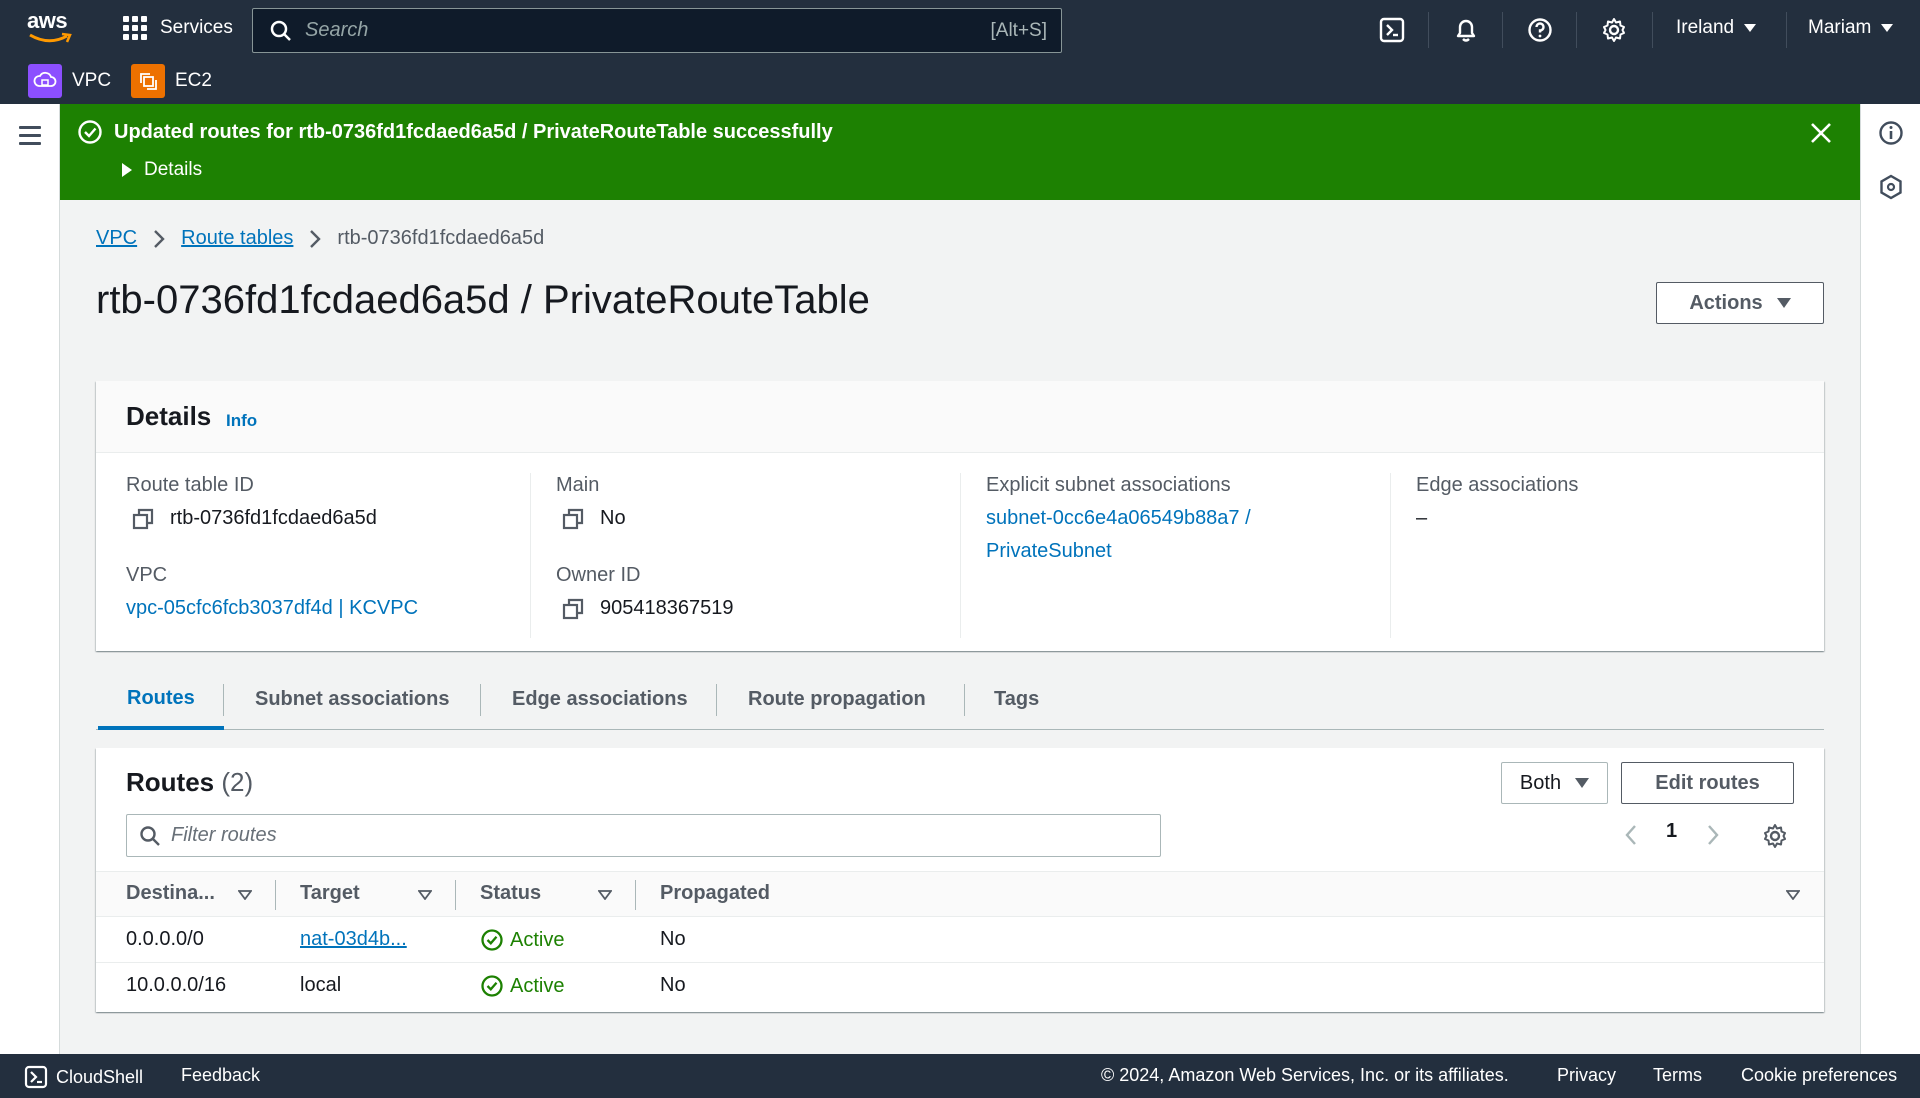 The image size is (1920, 1098). Describe the element at coordinates (1783, 303) in the screenshot. I see `caret-down-icon` at that location.